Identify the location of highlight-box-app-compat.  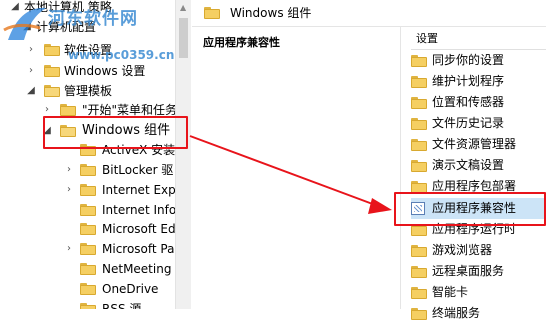
(470, 209).